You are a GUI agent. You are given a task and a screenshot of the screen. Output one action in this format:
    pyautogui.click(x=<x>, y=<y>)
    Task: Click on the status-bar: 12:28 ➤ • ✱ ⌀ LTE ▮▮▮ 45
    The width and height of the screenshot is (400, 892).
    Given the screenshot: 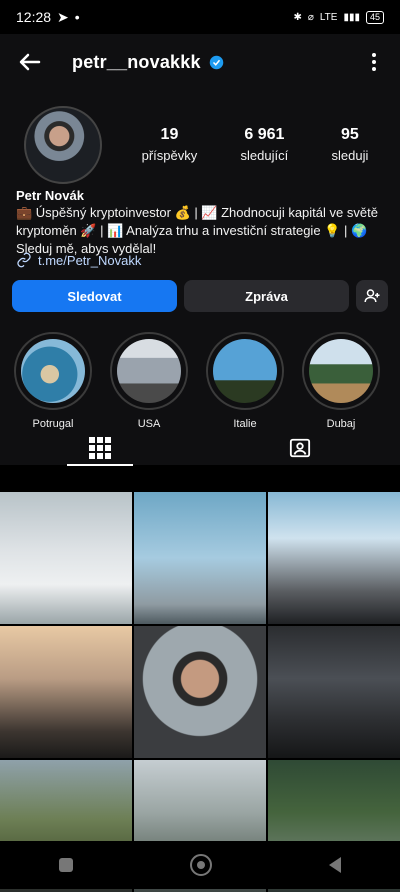 What is the action you would take?
    pyautogui.click(x=200, y=17)
    